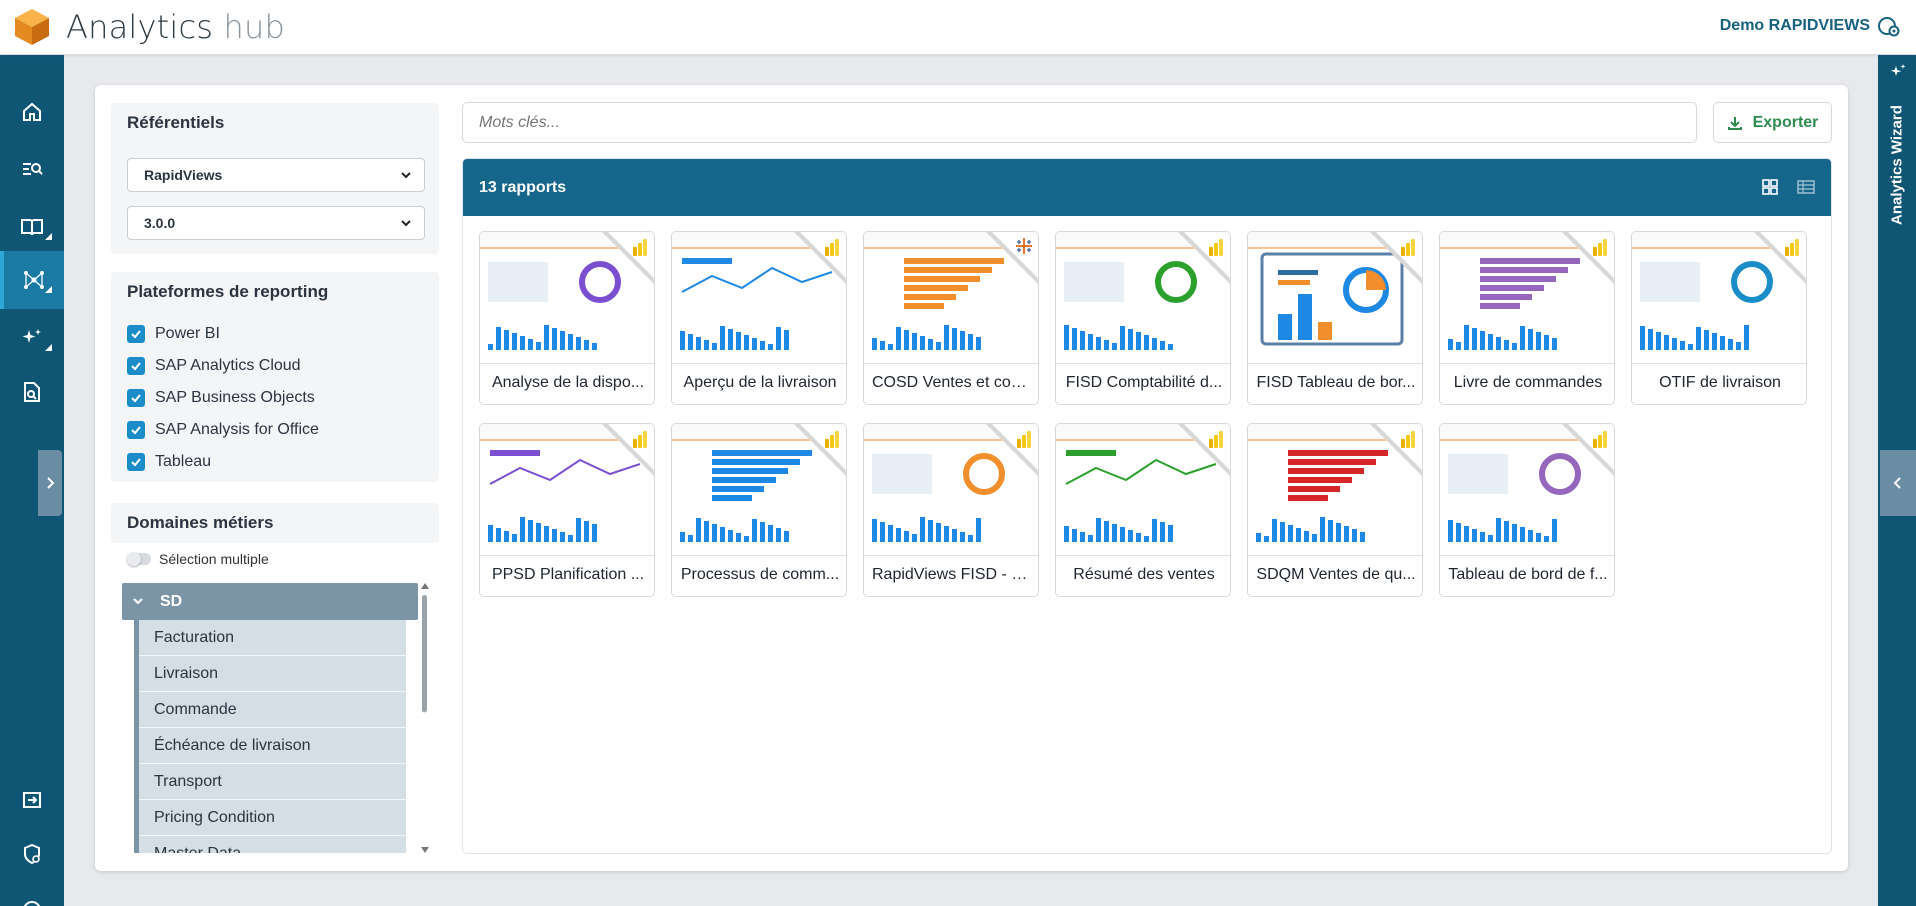  Describe the element at coordinates (32, 392) in the screenshot. I see `nav-document-search` at that location.